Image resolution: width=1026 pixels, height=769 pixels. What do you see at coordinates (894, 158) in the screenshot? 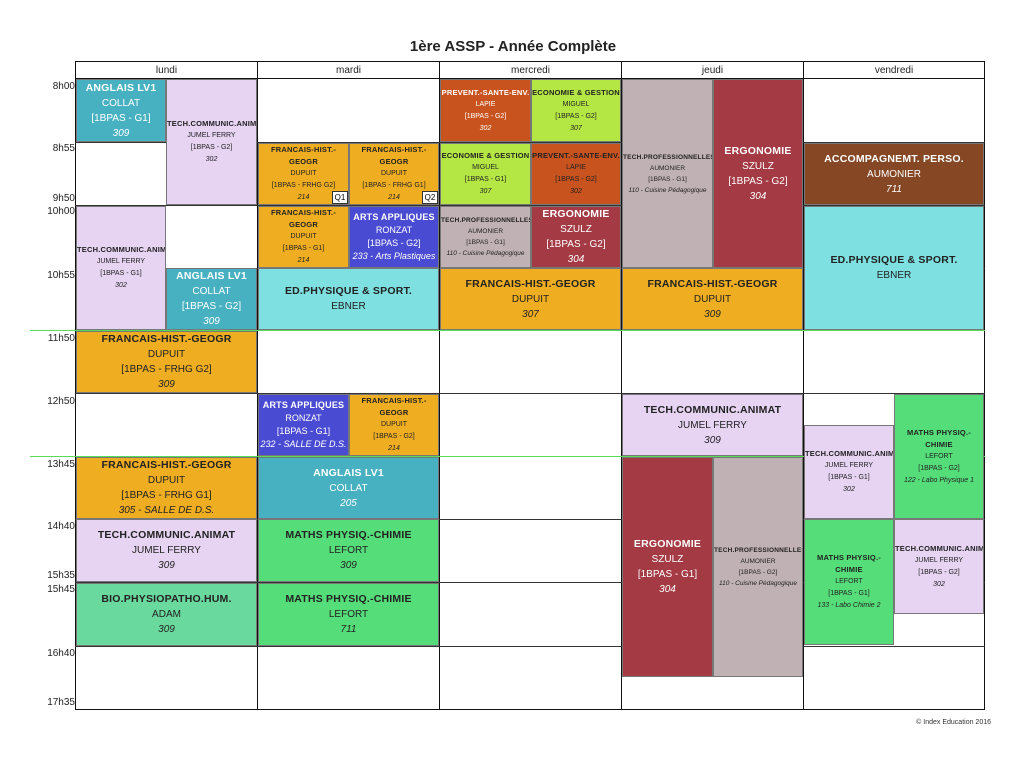
I see `course-subject: ACCOMPAGNEMT. PERSO.` at bounding box center [894, 158].